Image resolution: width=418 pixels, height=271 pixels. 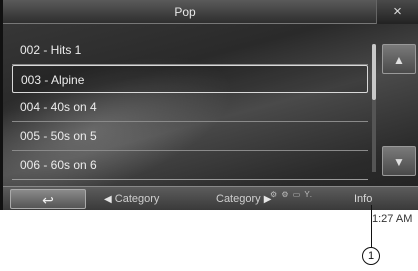 I want to click on list-item: 005 - 50s on 5, so click(x=190, y=136).